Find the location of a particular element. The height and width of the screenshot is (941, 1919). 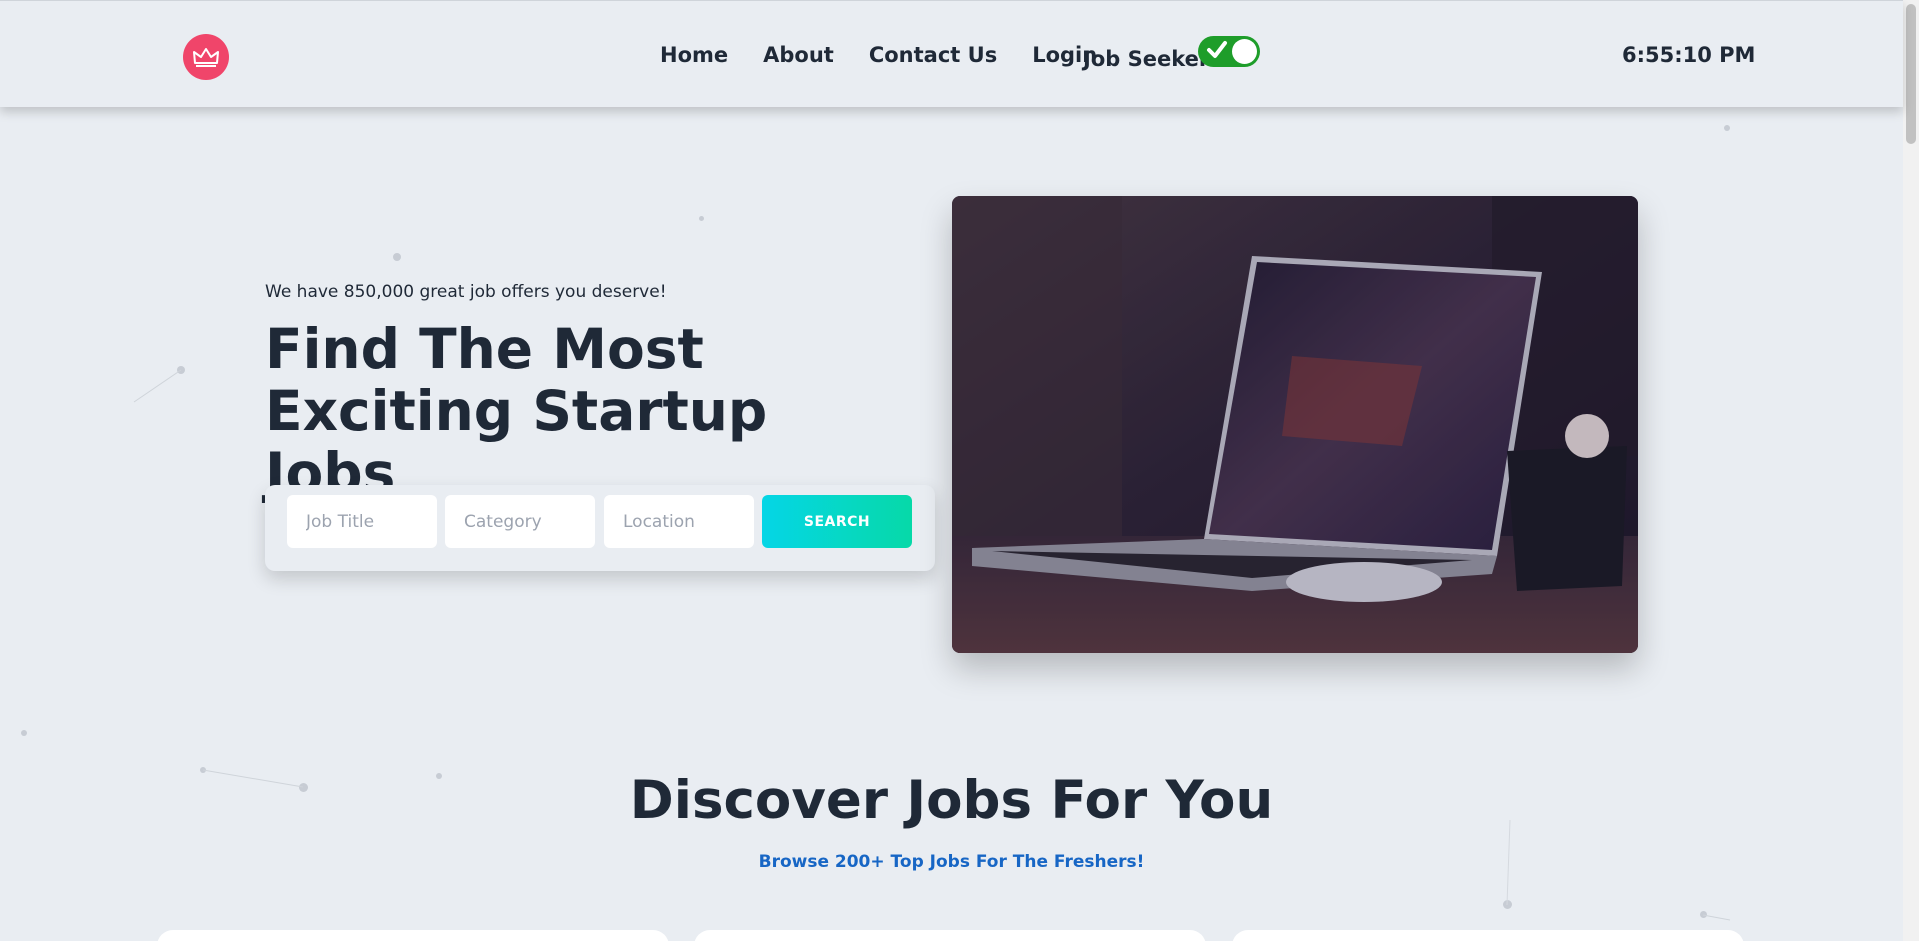

clock-display: 6:55:10 PM is located at coordinates (1689, 55).